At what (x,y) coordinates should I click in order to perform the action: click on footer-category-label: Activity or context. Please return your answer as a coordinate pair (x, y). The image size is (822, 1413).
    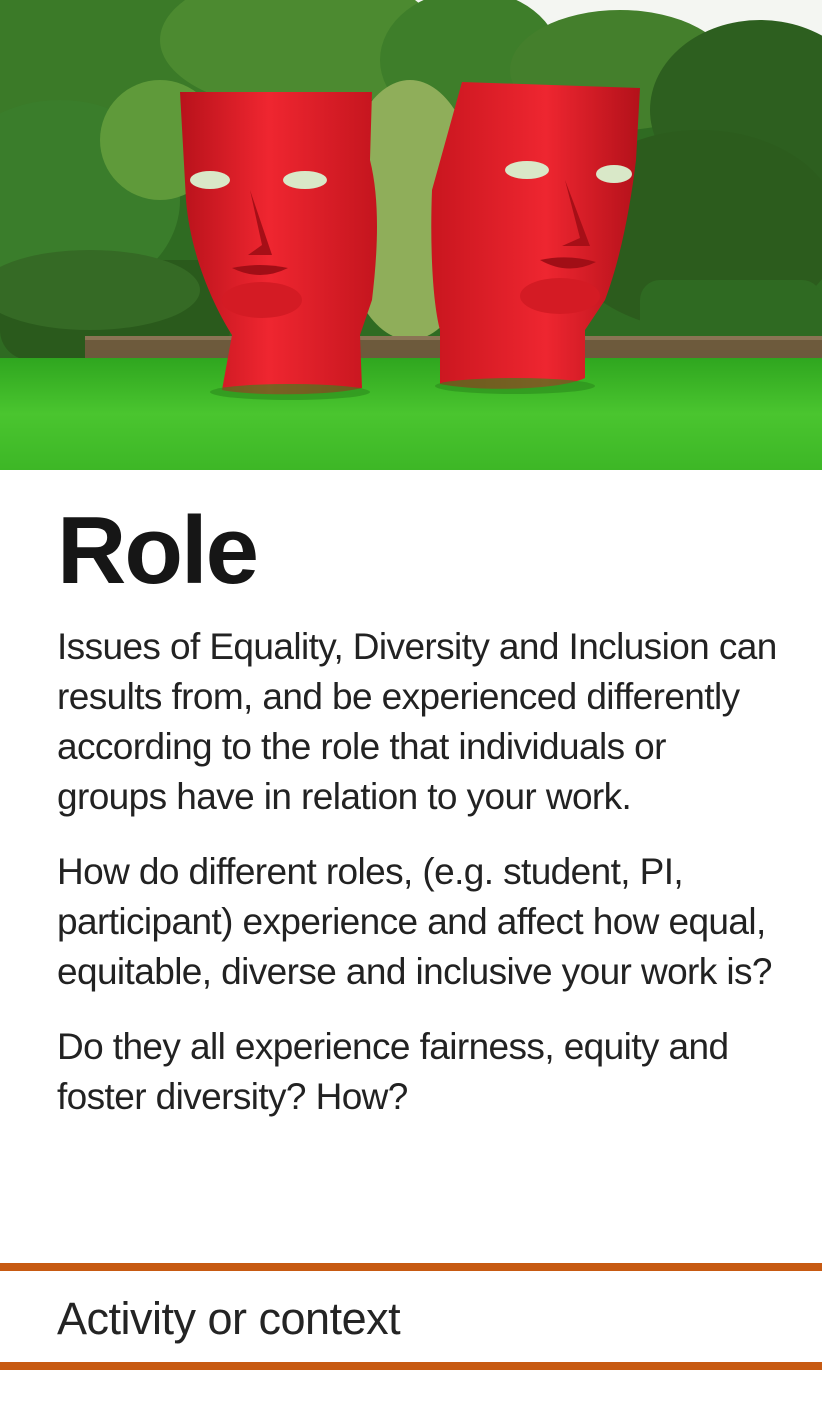
    Looking at the image, I should click on (229, 1318).